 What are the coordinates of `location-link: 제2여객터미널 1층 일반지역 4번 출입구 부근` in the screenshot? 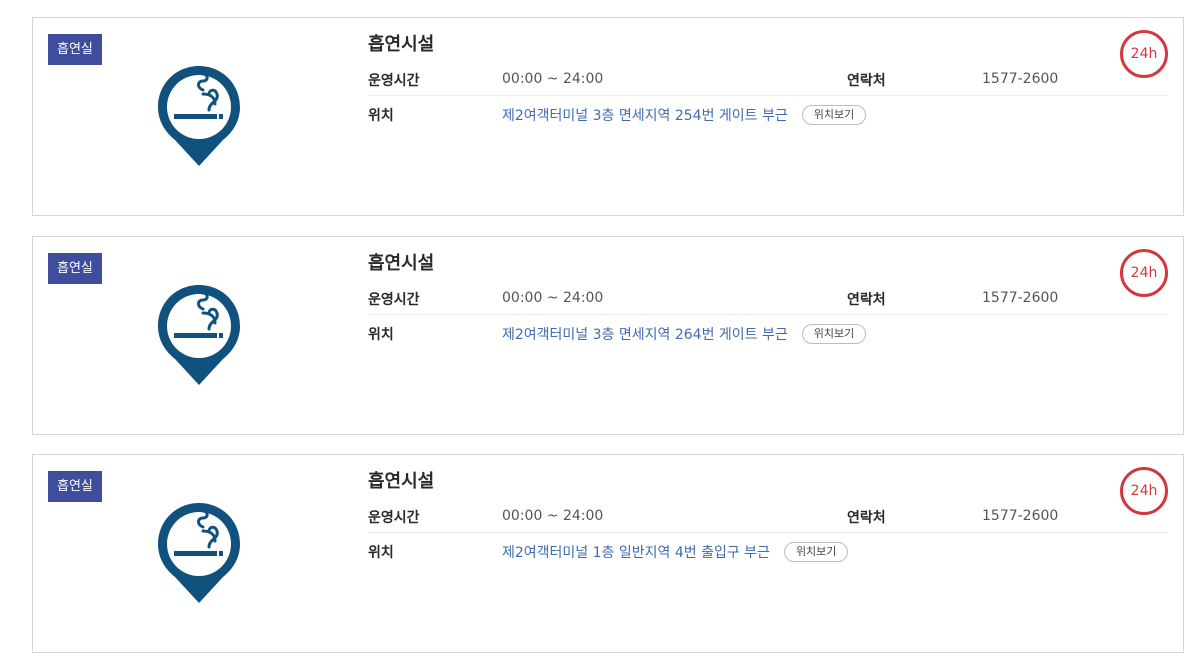 It's located at (636, 552).